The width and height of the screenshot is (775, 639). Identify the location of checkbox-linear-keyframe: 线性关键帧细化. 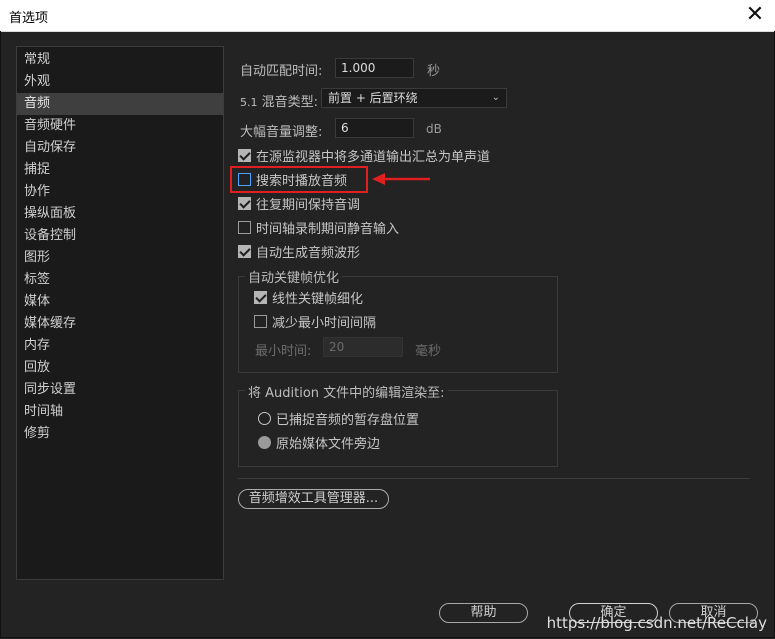
(309, 297).